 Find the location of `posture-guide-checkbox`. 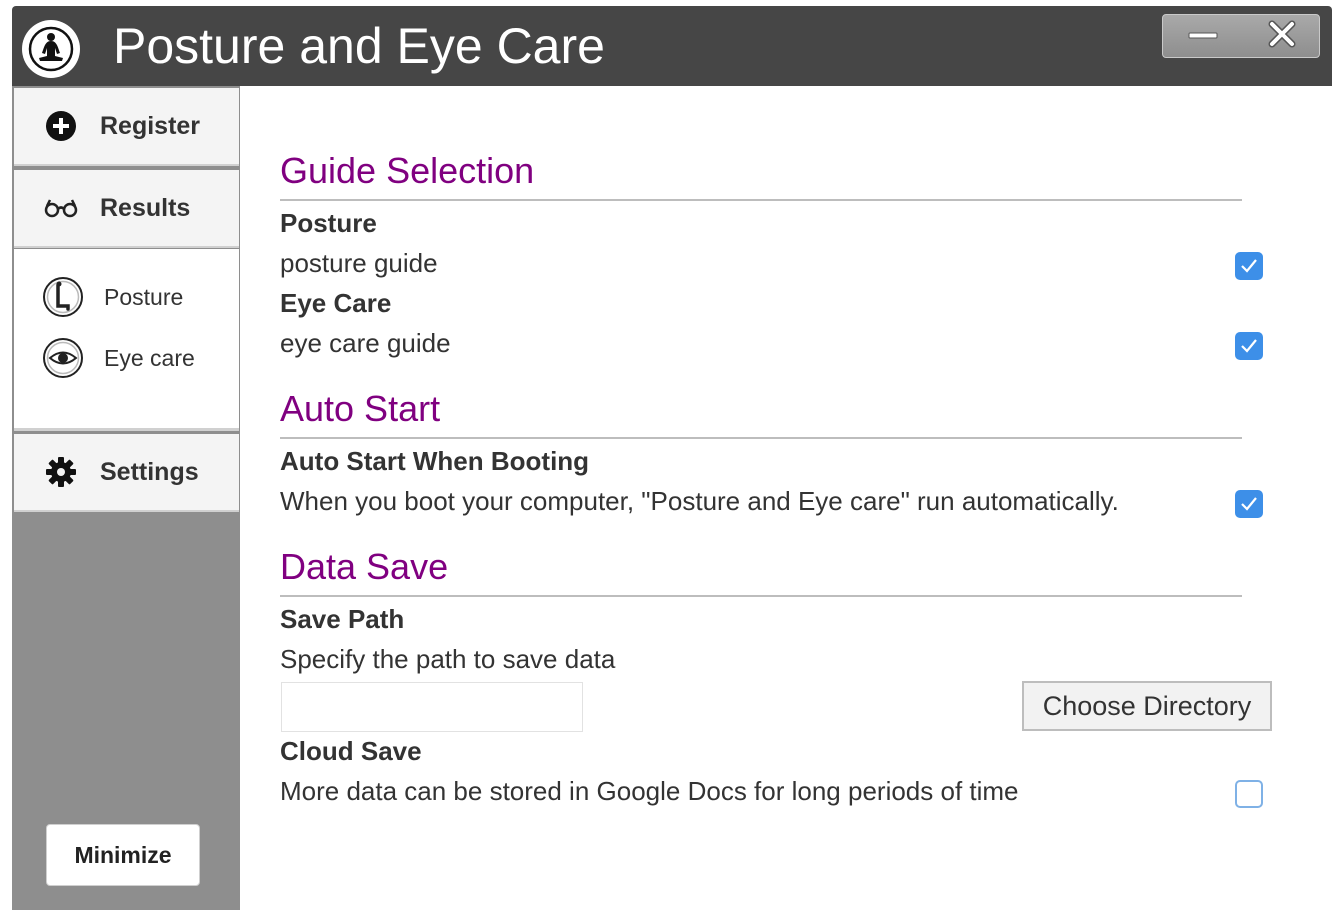

posture-guide-checkbox is located at coordinates (1249, 266).